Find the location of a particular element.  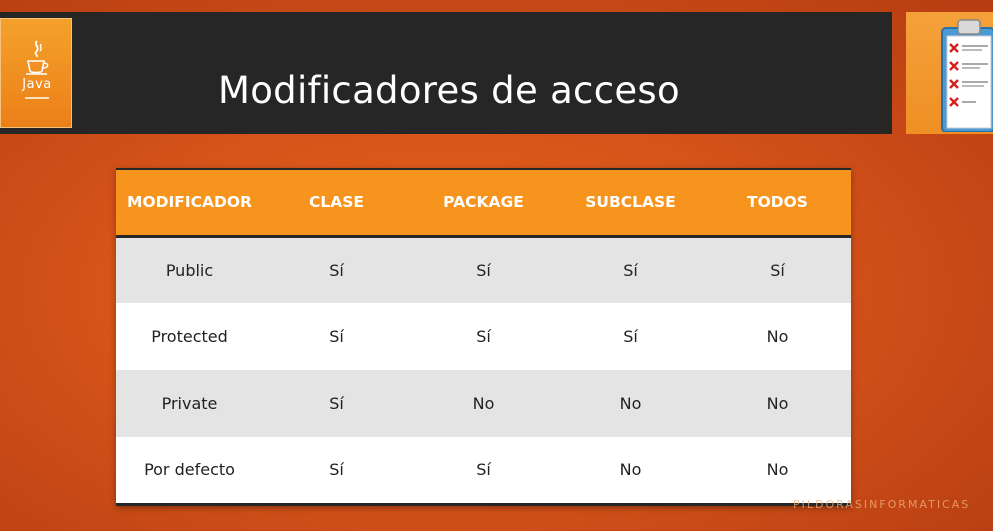

column-header-package: PACKAGE is located at coordinates (483, 202).